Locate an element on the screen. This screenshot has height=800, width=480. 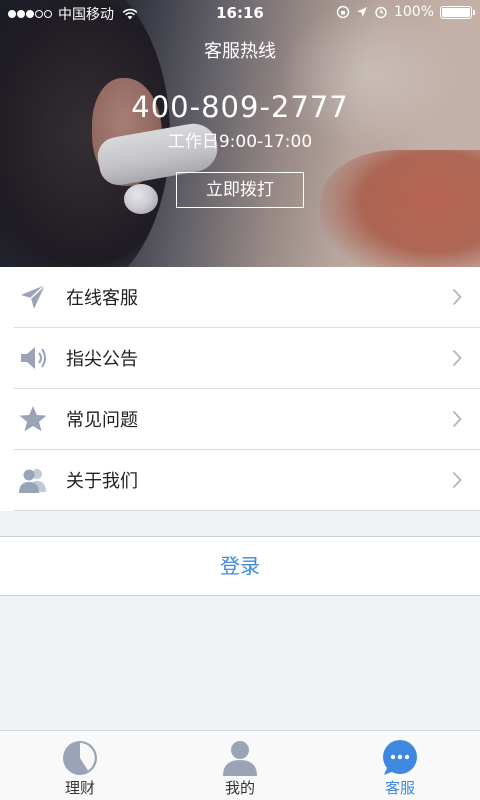
status-bar: 中国移动 16:16 100% is located at coordinates (240, 13).